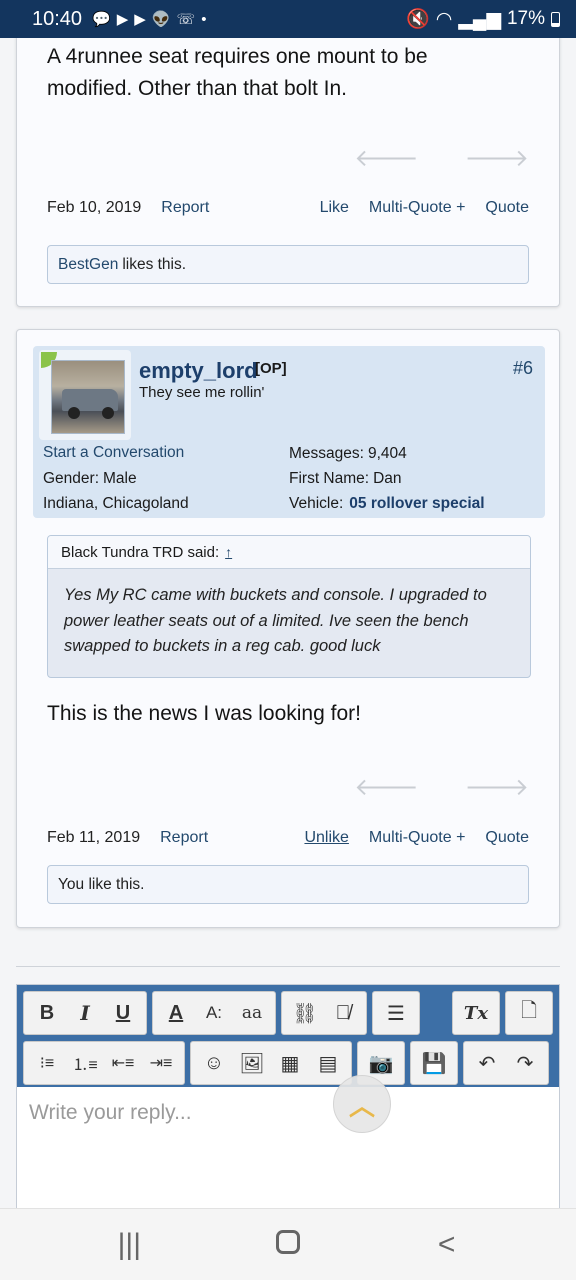 The height and width of the screenshot is (1280, 576). Describe the element at coordinates (202, 392) in the screenshot. I see `user-title: They see me rollin'` at that location.